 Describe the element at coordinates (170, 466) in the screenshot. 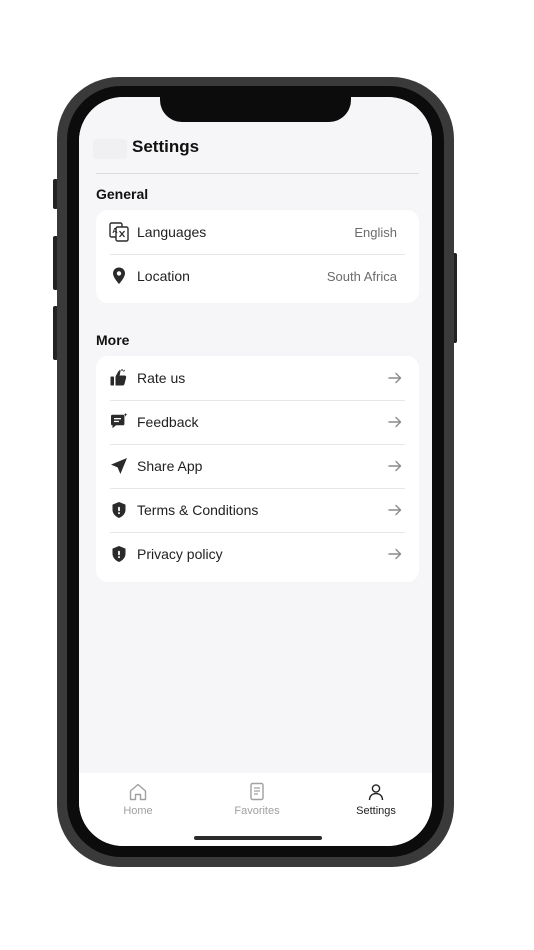

I see `settings-row-label: Share App` at that location.